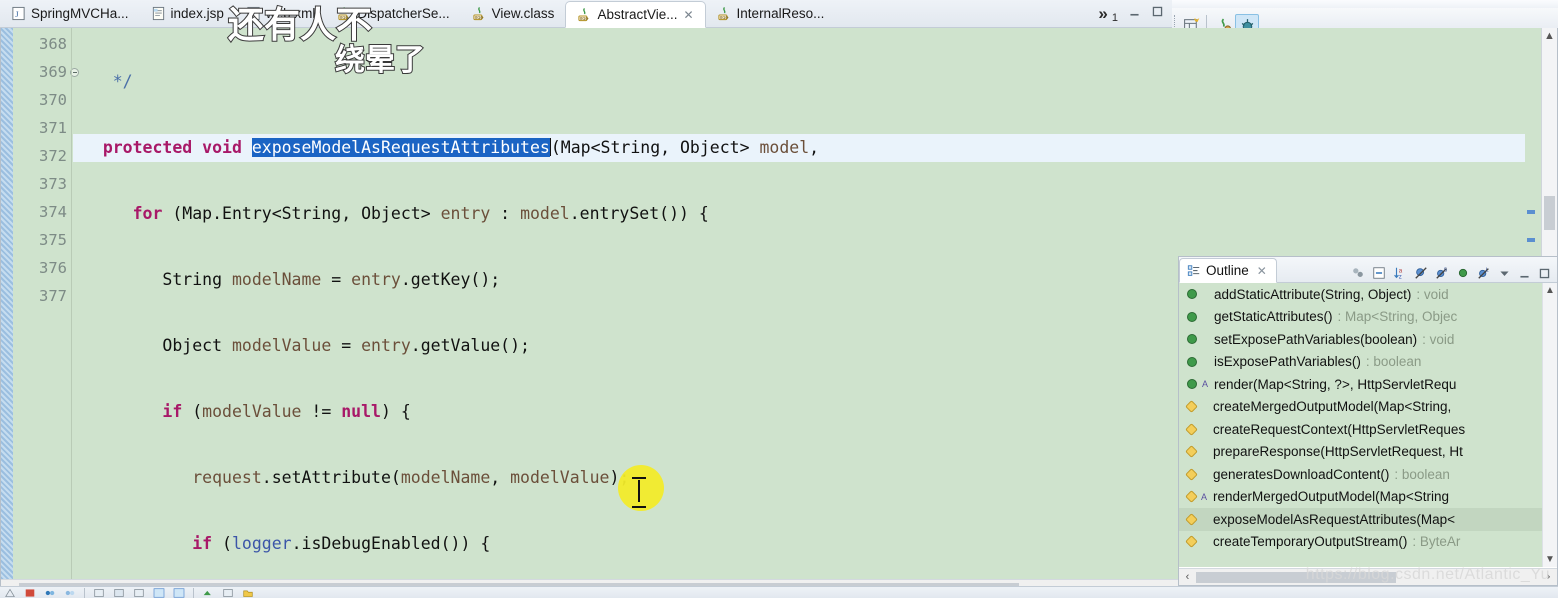 Image resolution: width=1558 pixels, height=598 pixels. Describe the element at coordinates (635, 14) in the screenshot. I see `editor-tab-abstractvie: 010 AbstractVie... ✕` at that location.